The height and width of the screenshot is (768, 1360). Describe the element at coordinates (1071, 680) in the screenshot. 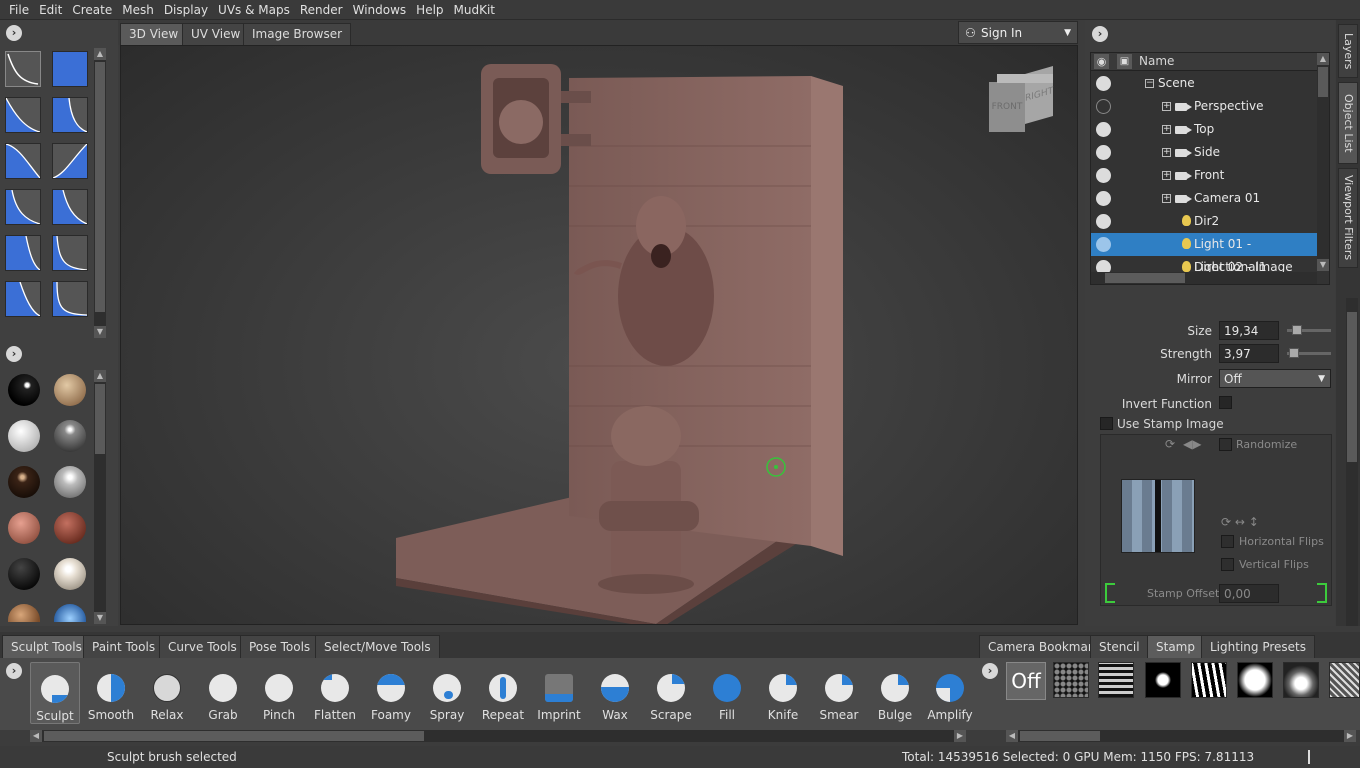

I see `stamp-thumb-noise` at that location.